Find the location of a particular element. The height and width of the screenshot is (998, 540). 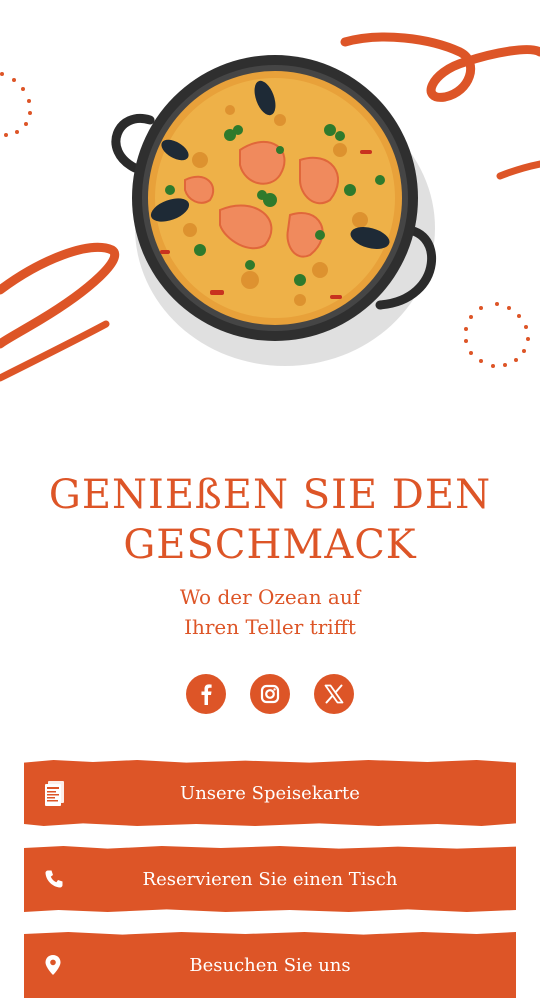

dotted-circle-left-decoration is located at coordinates (16, 104).